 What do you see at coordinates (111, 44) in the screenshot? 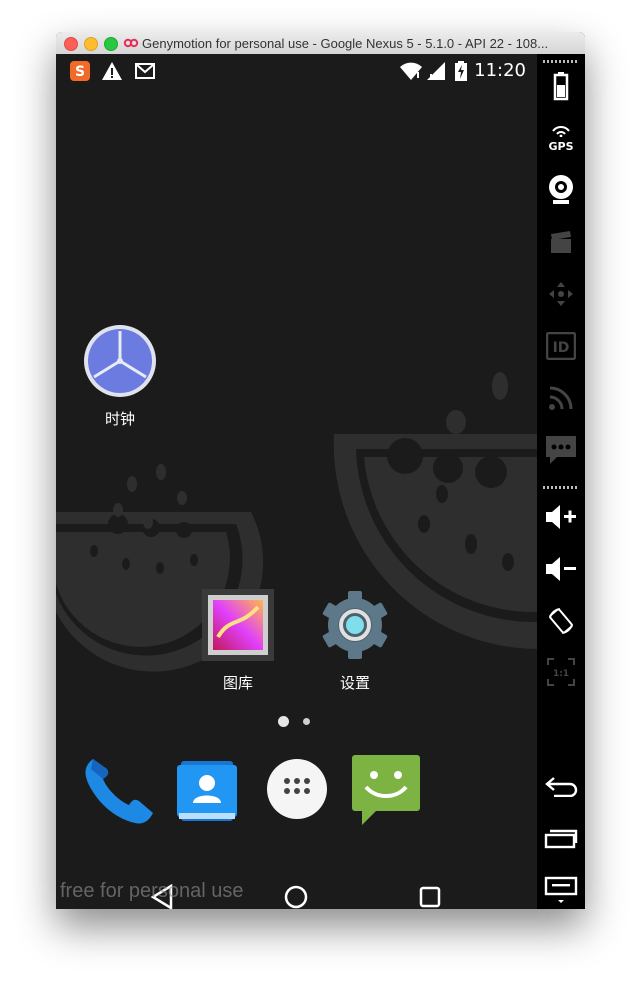
I see `zoom-window-button` at bounding box center [111, 44].